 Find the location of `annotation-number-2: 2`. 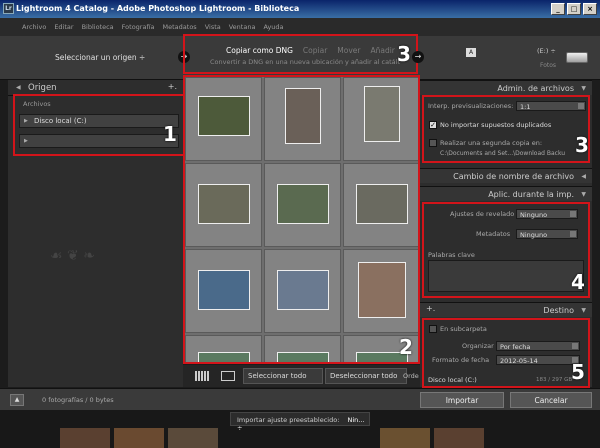

annotation-number-2: 2 is located at coordinates (406, 347).